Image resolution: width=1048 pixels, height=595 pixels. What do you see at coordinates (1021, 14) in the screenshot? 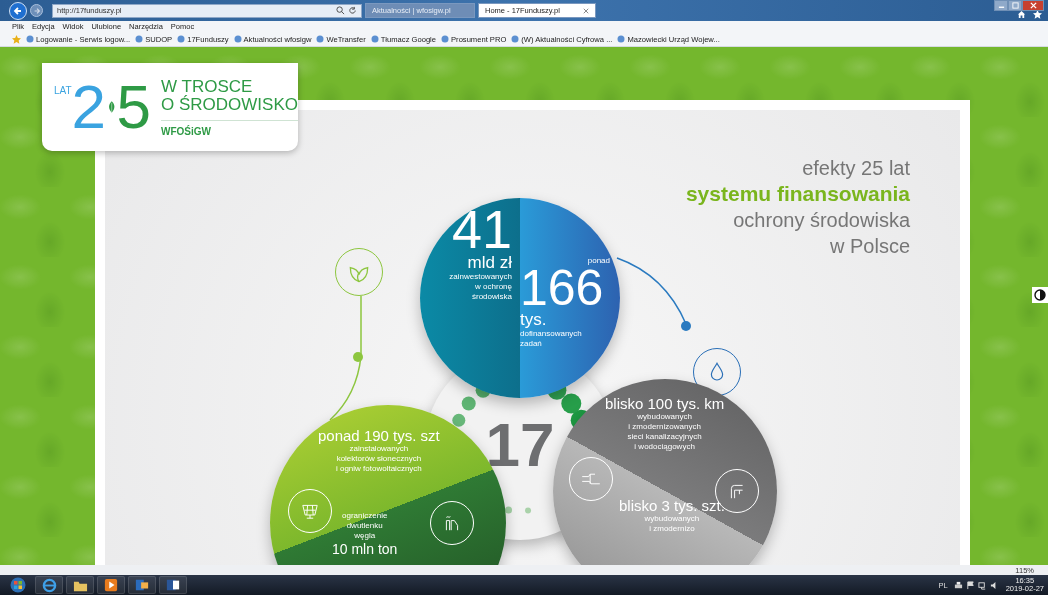
I see `home-icon` at bounding box center [1021, 14].